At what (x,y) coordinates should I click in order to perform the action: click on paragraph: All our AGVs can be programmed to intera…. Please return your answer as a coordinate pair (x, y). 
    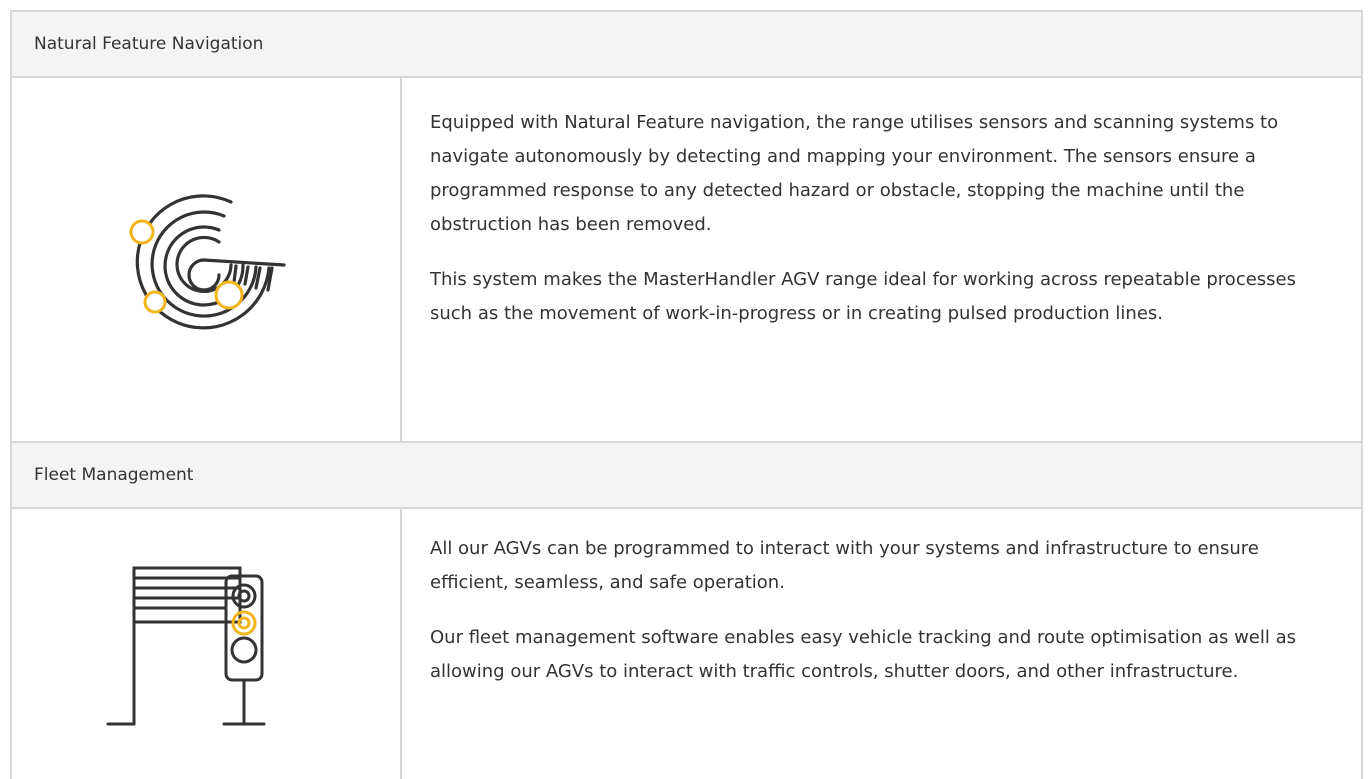
    Looking at the image, I should click on (844, 565).